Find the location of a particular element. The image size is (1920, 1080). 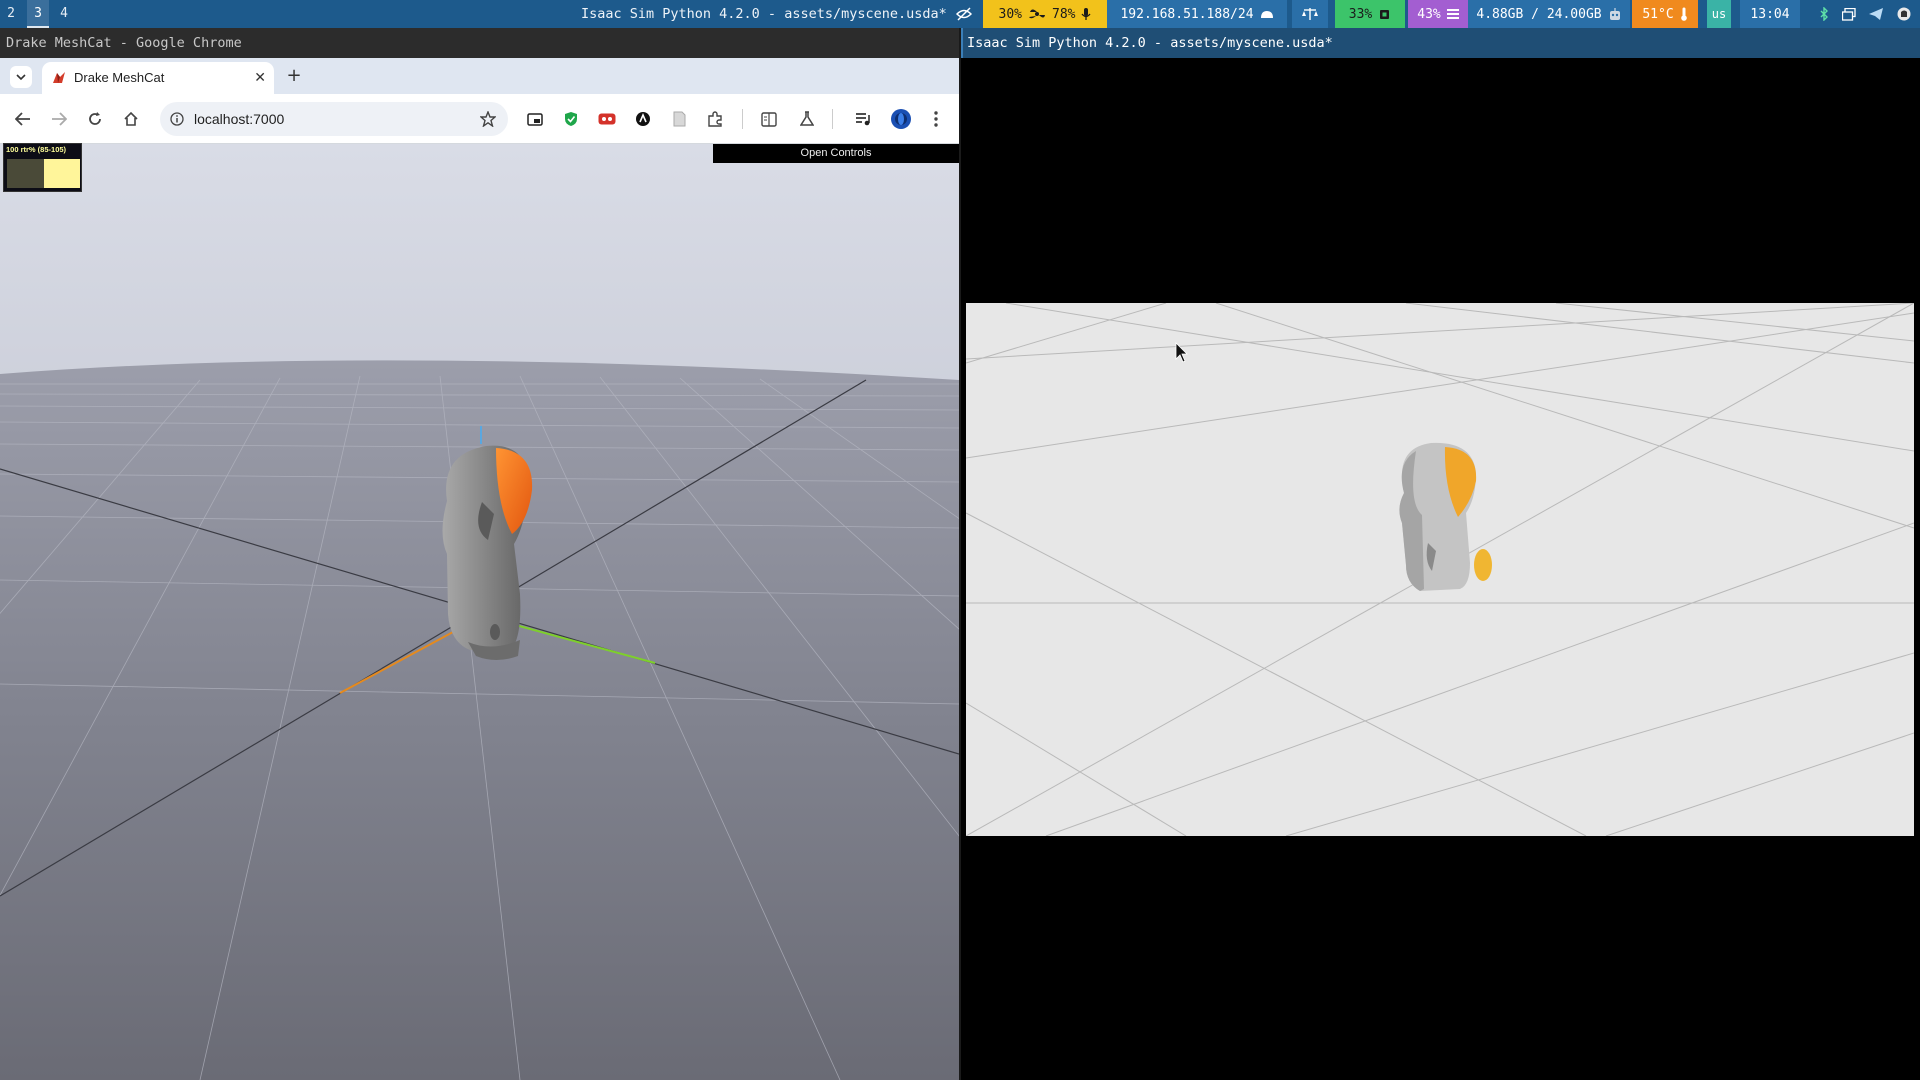

menu-icon is located at coordinates (936, 119).